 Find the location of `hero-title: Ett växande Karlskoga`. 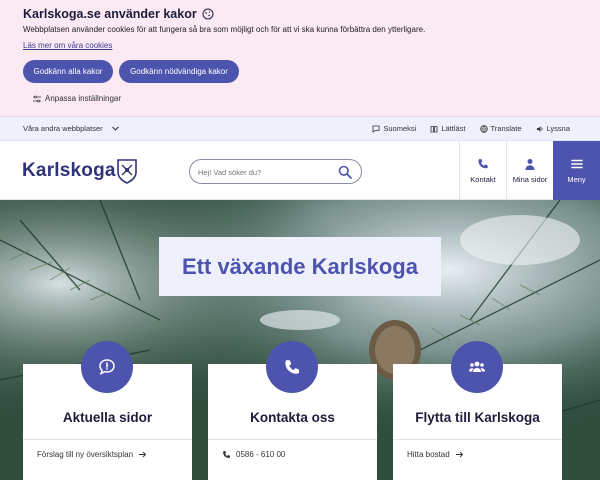

hero-title: Ett växande Karlskoga is located at coordinates (300, 266).